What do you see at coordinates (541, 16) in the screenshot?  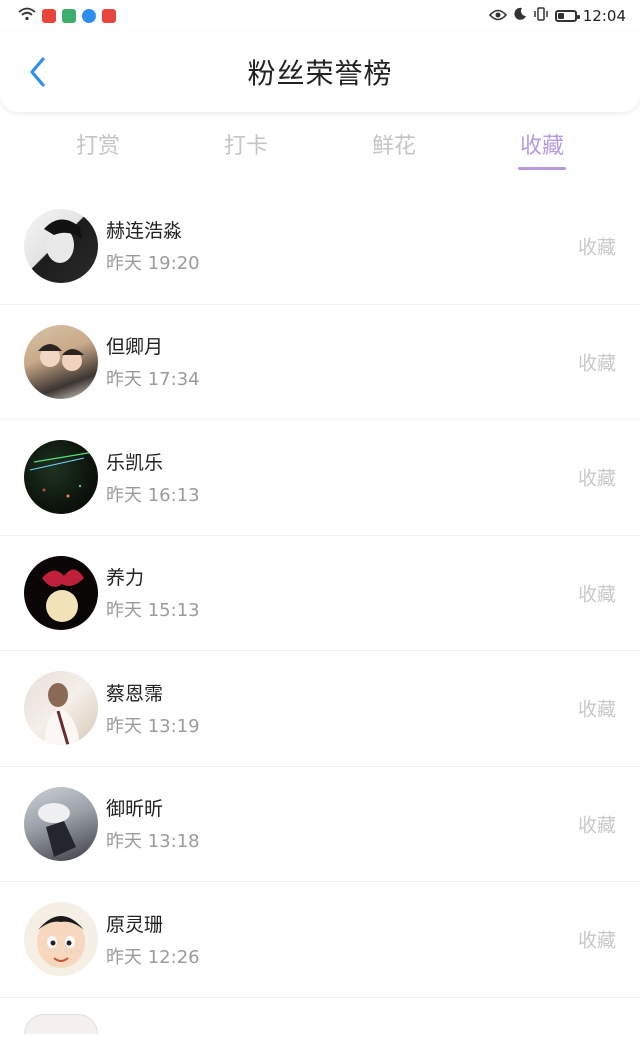 I see `vibrate-icon` at bounding box center [541, 16].